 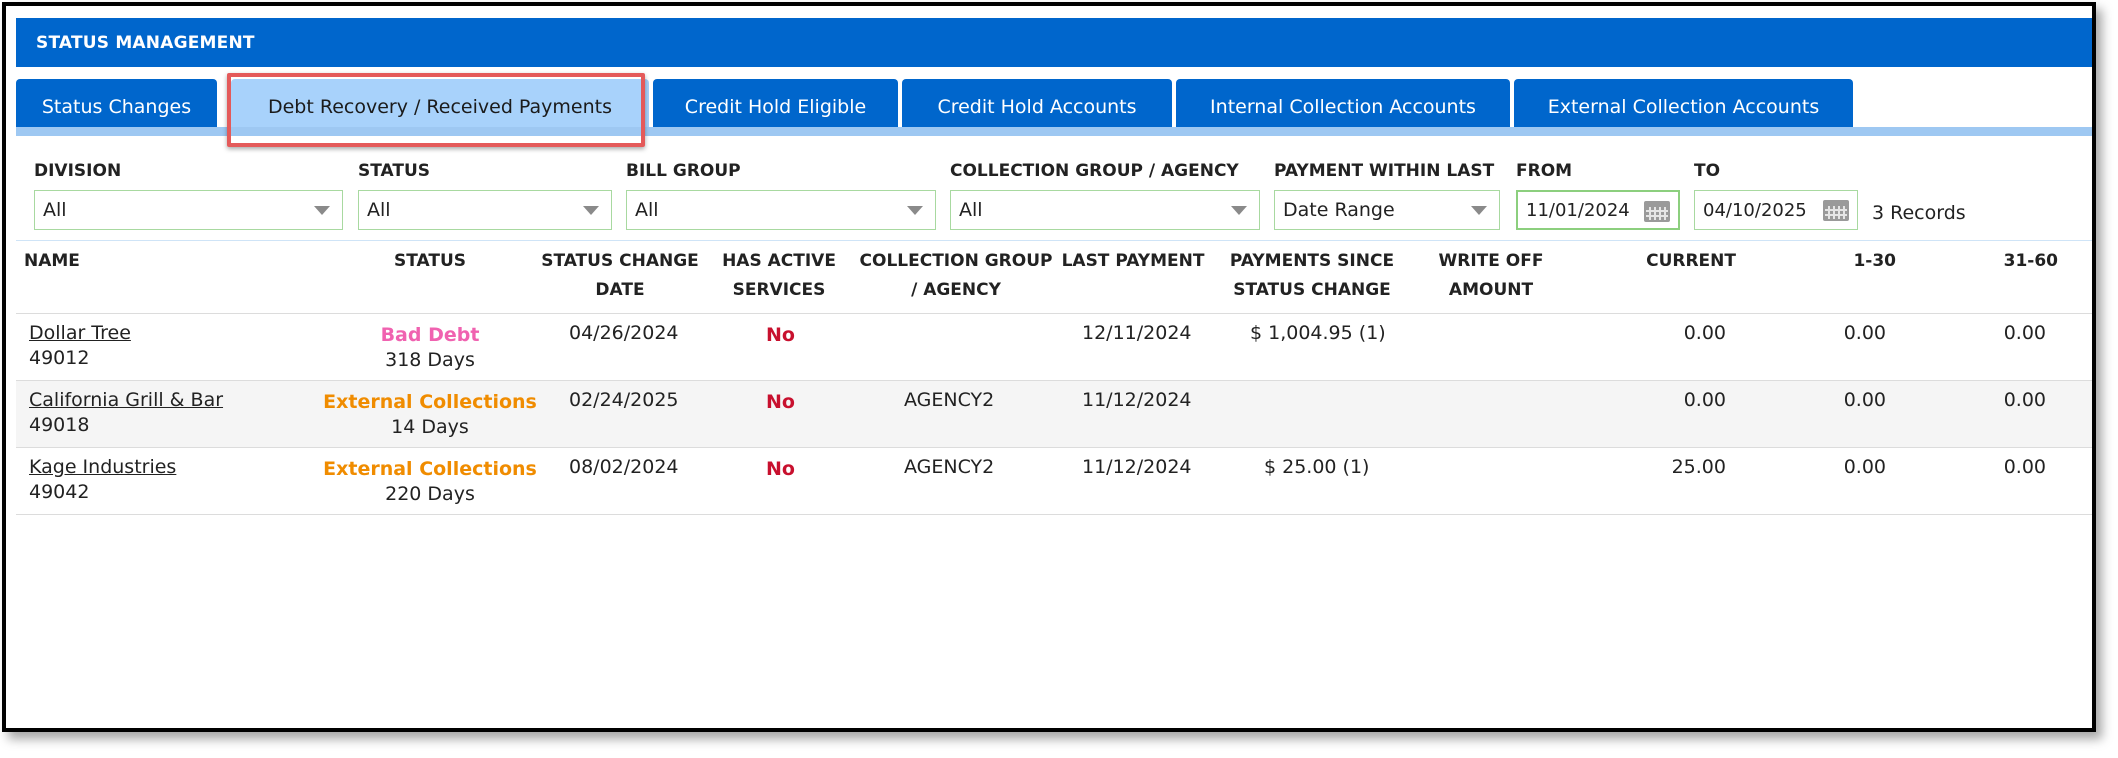 What do you see at coordinates (55, 210) in the screenshot?
I see `division-value: All` at bounding box center [55, 210].